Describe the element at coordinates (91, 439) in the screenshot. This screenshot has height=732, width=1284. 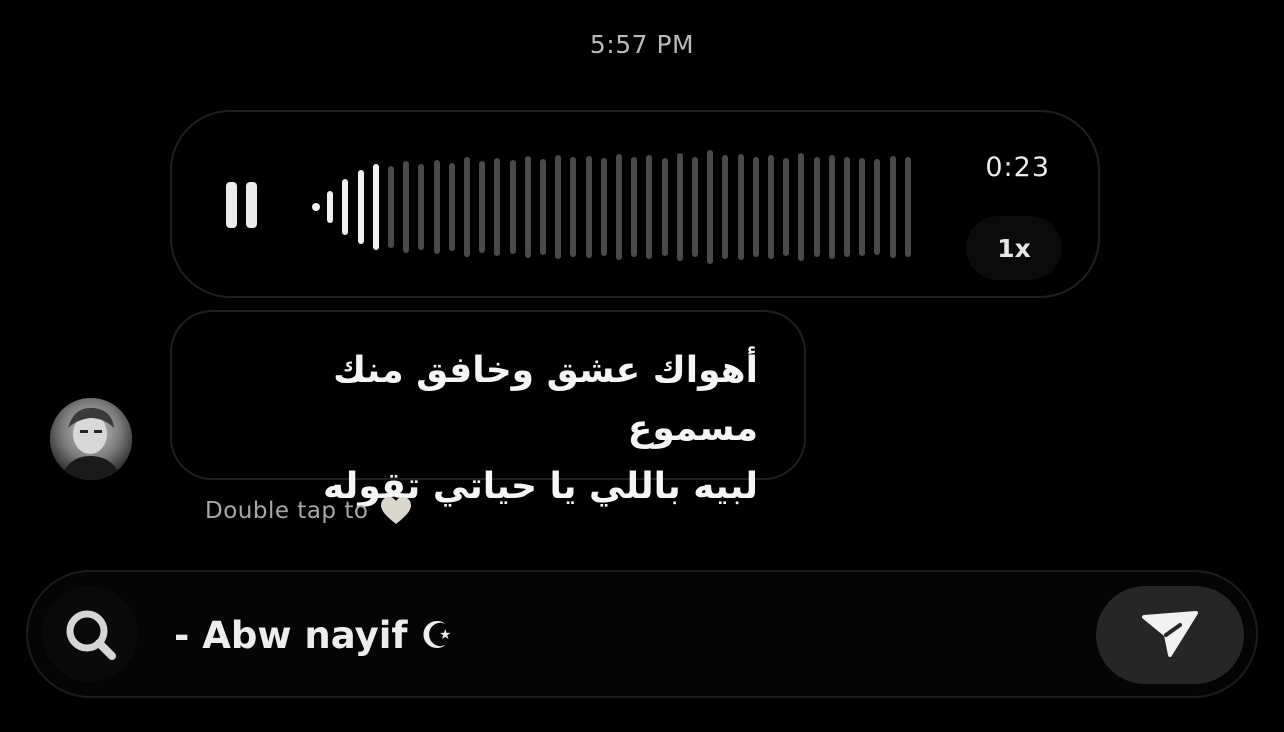
I see `avatar` at that location.